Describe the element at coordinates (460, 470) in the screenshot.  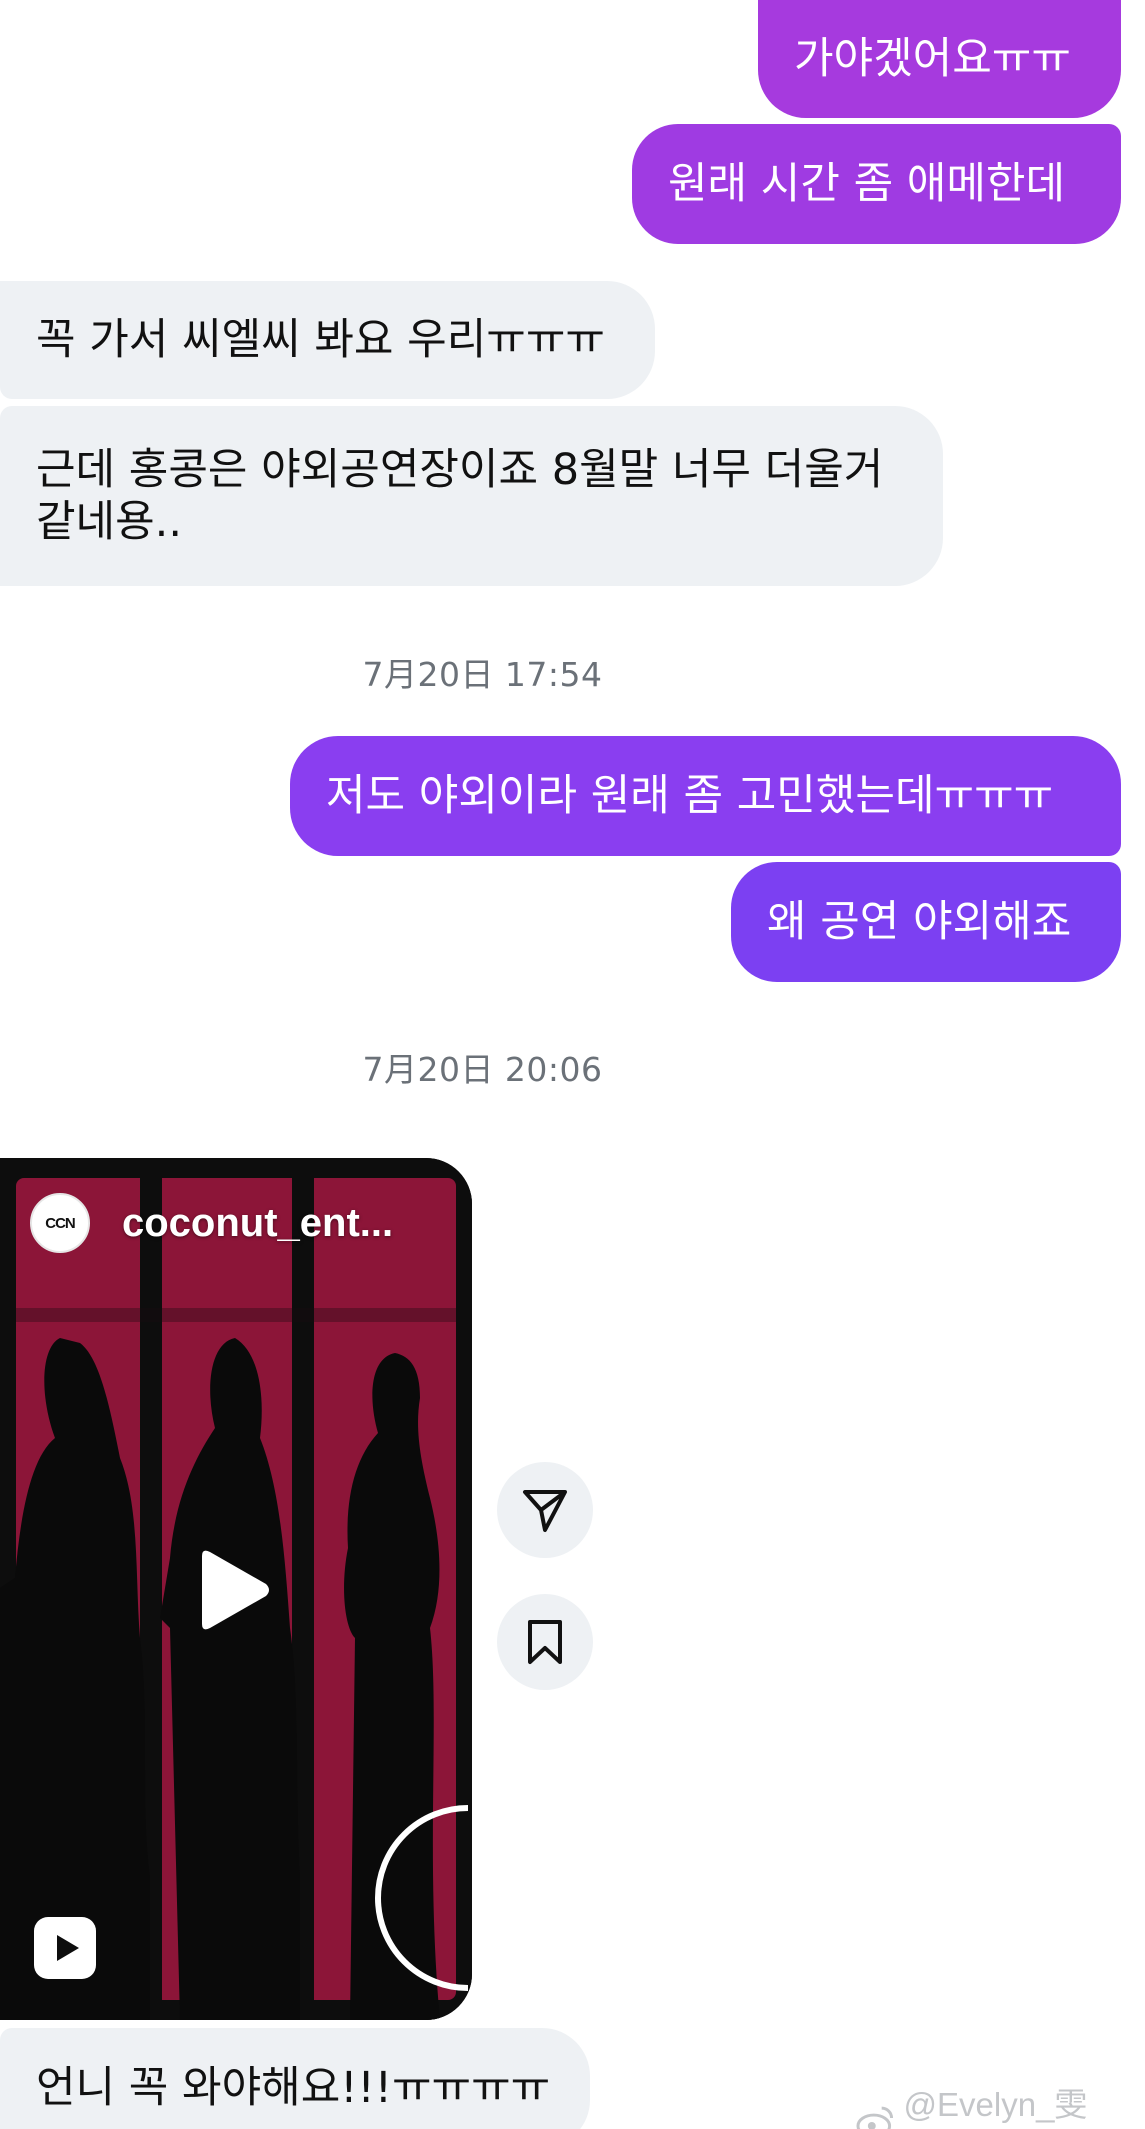
I see `message-text-line: 근데 홍콩은 야외공연장이죠 8월말 너무 더울거` at that location.